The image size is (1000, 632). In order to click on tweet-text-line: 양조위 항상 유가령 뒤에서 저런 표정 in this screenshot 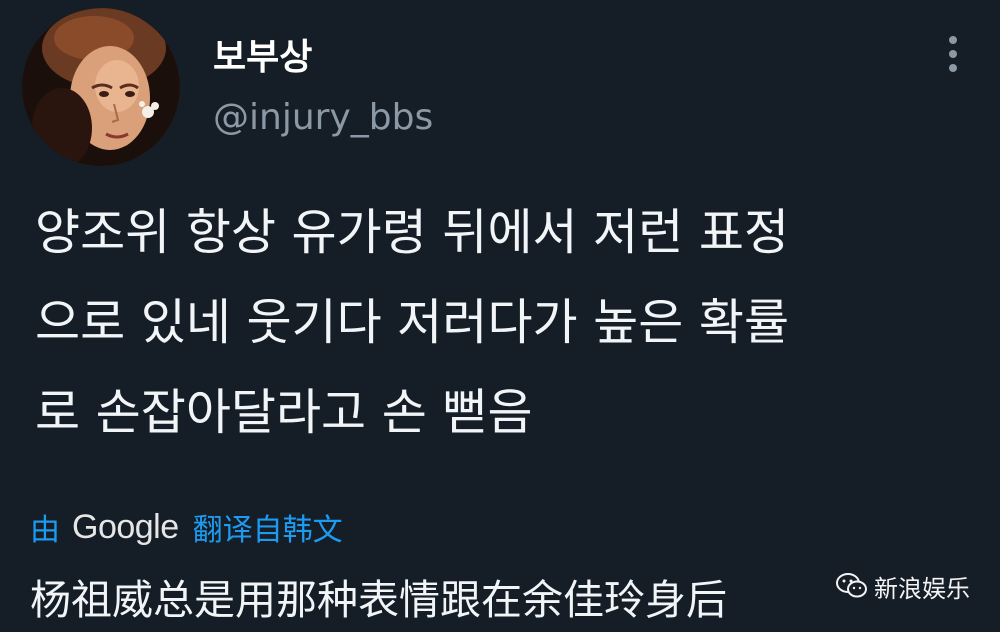, I will do `click(412, 232)`.